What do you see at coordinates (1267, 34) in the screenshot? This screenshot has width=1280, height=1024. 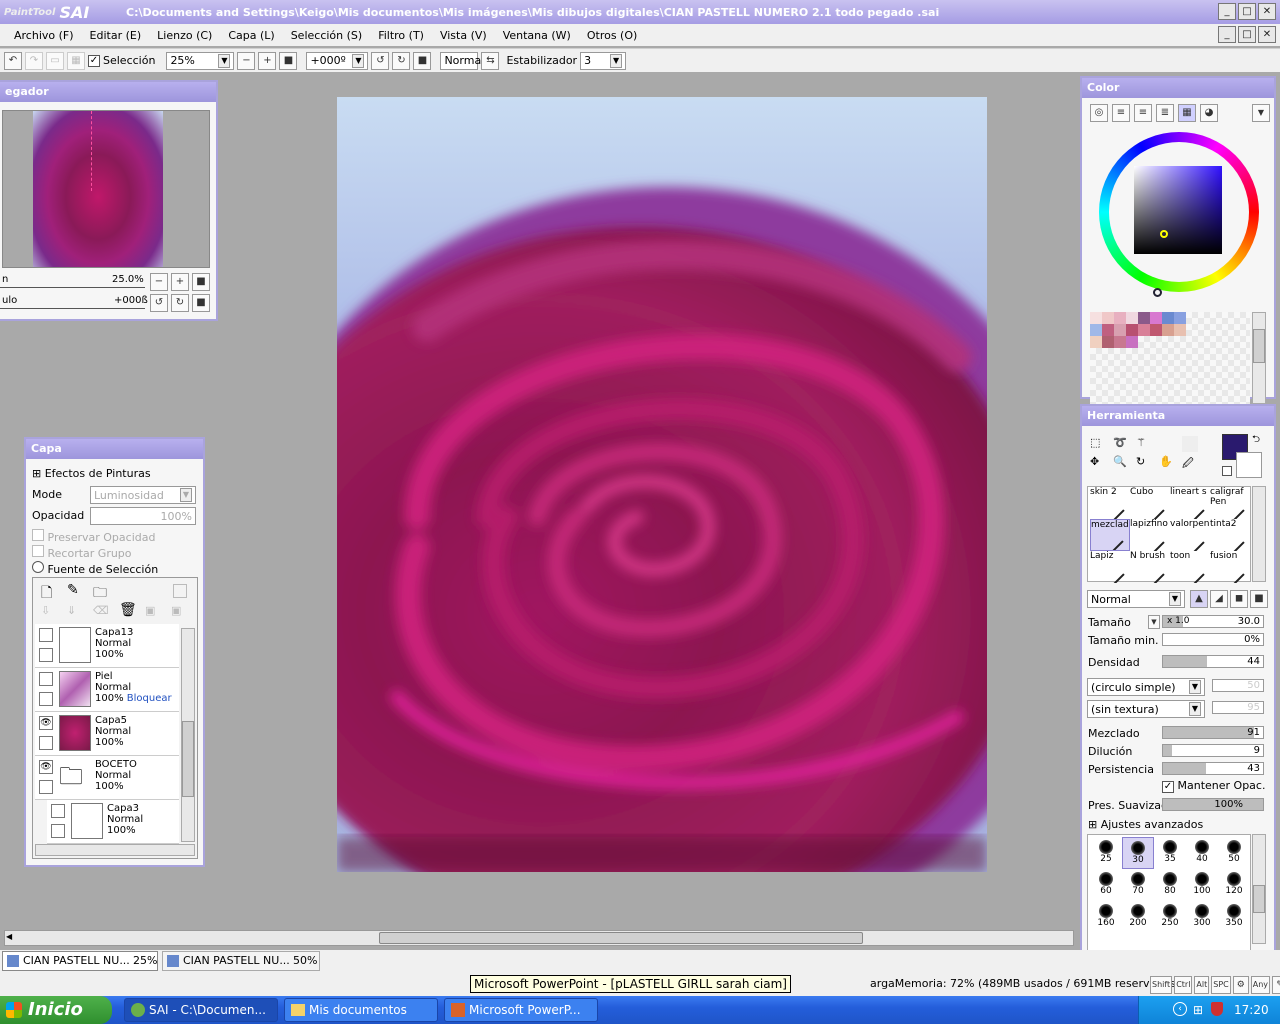 I see `doc-close-button: ✕` at bounding box center [1267, 34].